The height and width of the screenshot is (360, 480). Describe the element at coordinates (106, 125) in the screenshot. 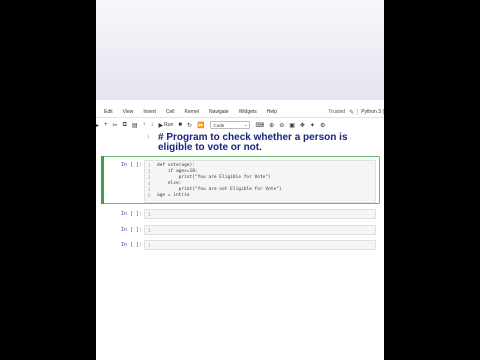

I see `add-cell-icon: +` at that location.